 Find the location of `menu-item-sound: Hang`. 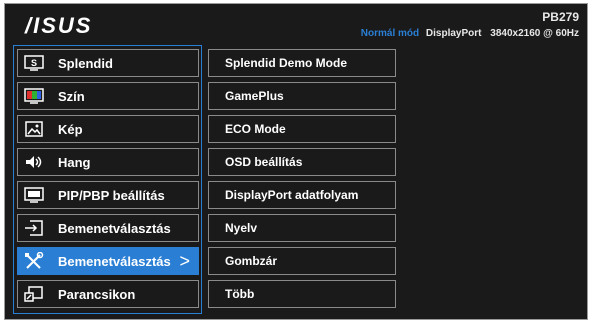

menu-item-sound: Hang is located at coordinates (108, 162).